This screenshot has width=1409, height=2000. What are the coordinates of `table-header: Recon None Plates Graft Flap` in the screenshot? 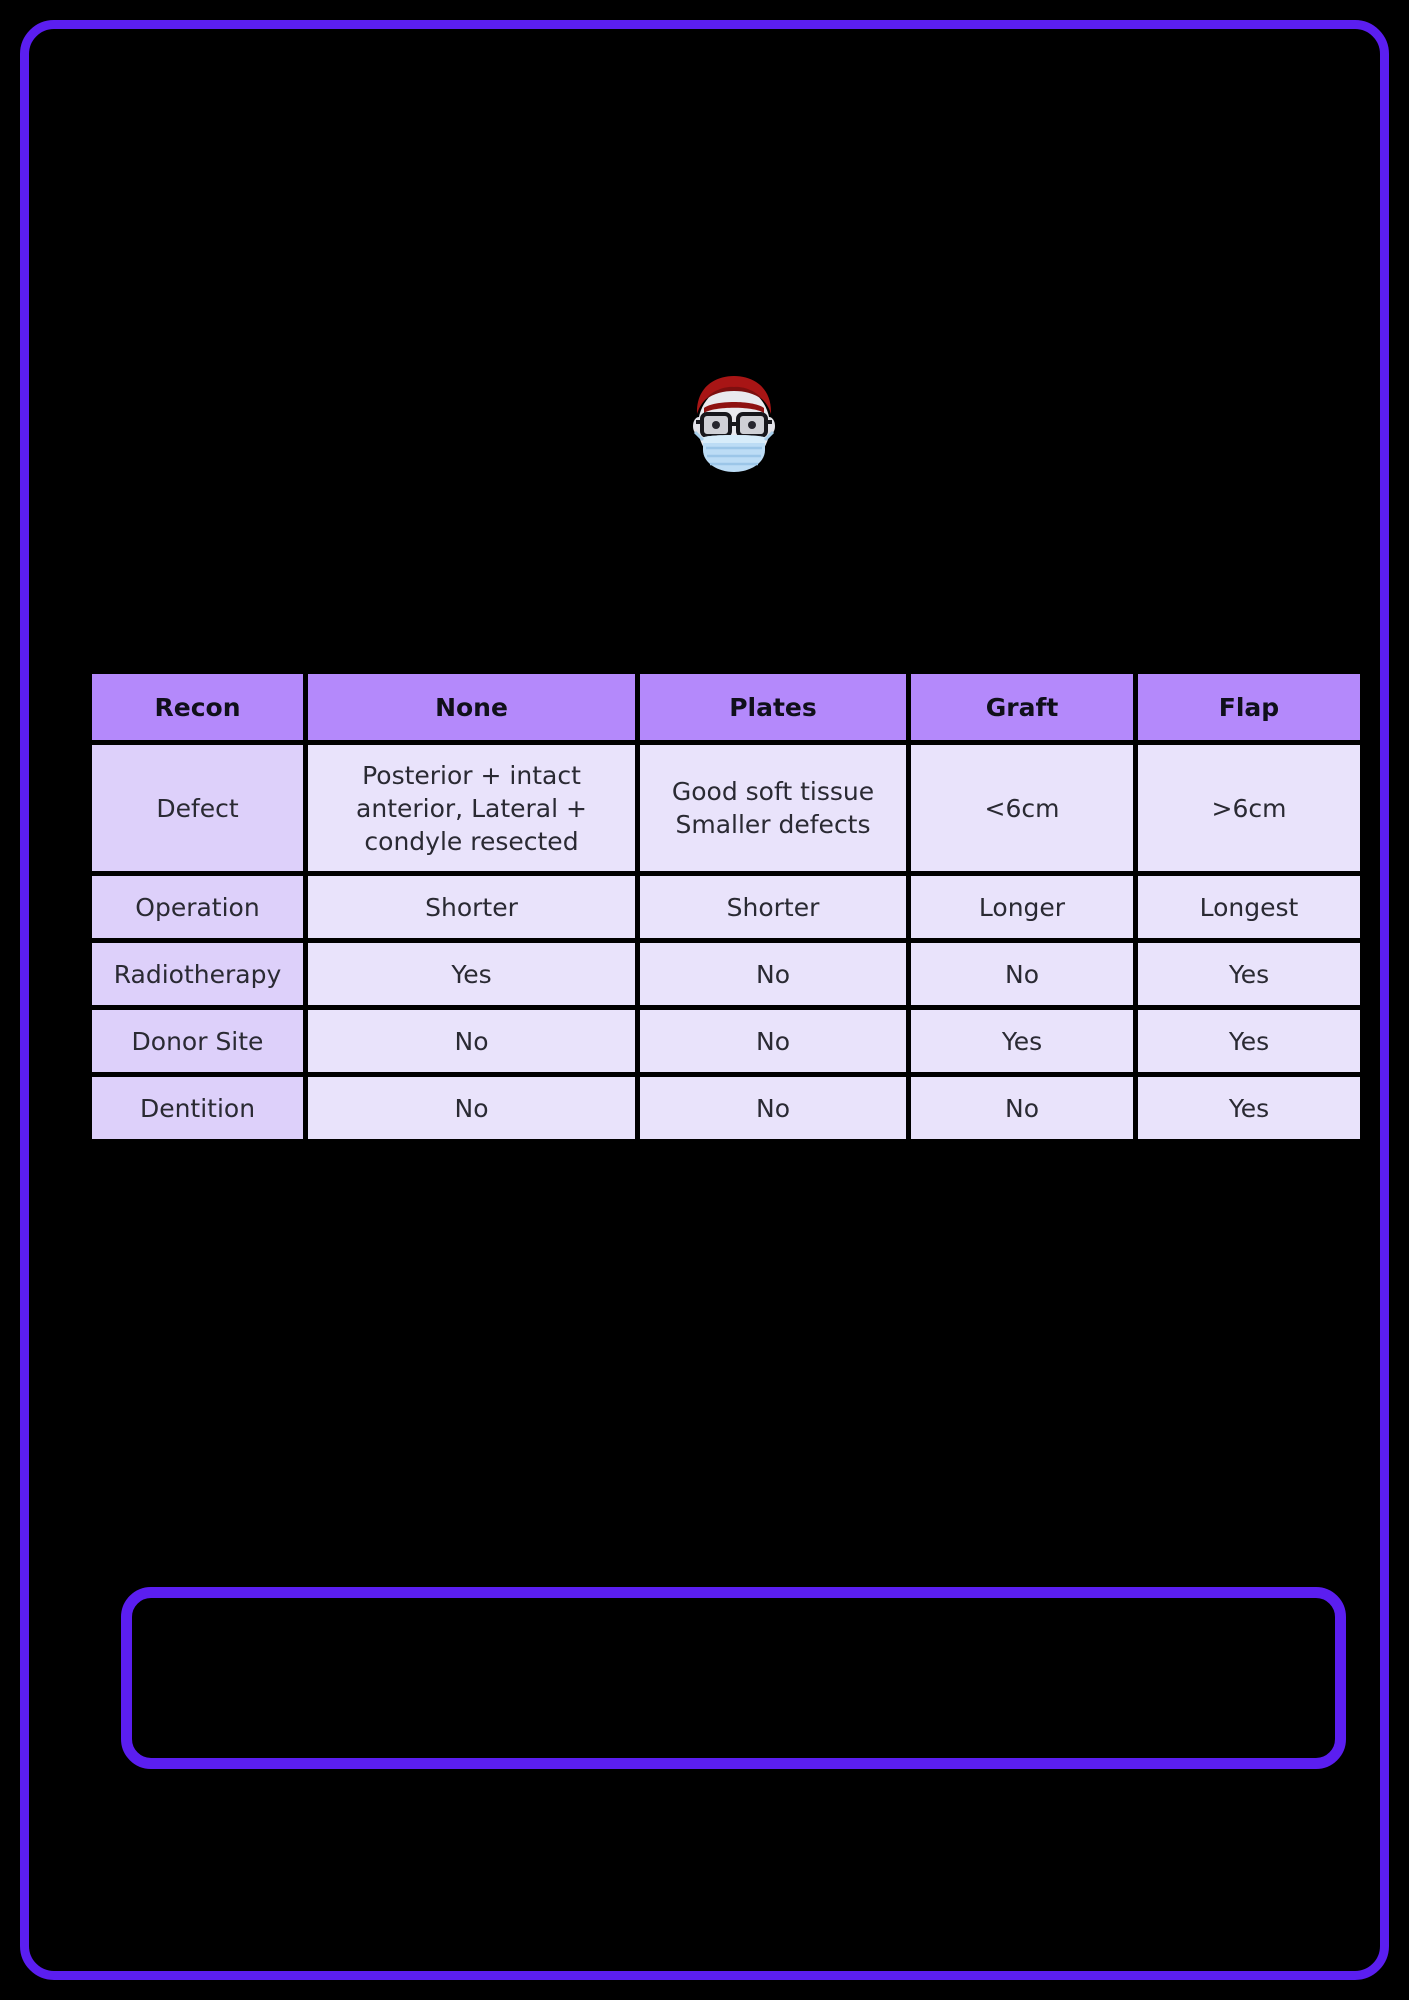 It's located at (726, 707).